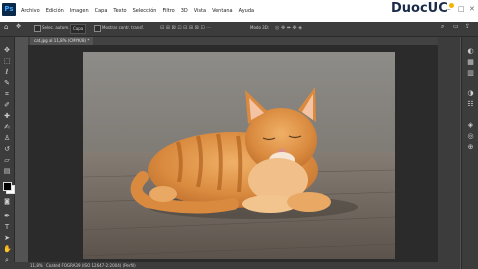  I want to click on document-tab: cat.jpg al 11,8% (CMYK/8) *, so click(62, 41).